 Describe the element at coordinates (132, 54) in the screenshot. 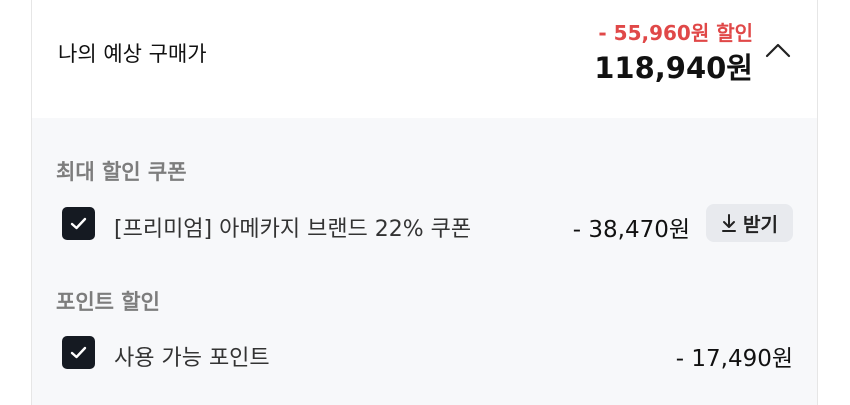

I see `expected-price-label: 나의 예상 구매가` at that location.